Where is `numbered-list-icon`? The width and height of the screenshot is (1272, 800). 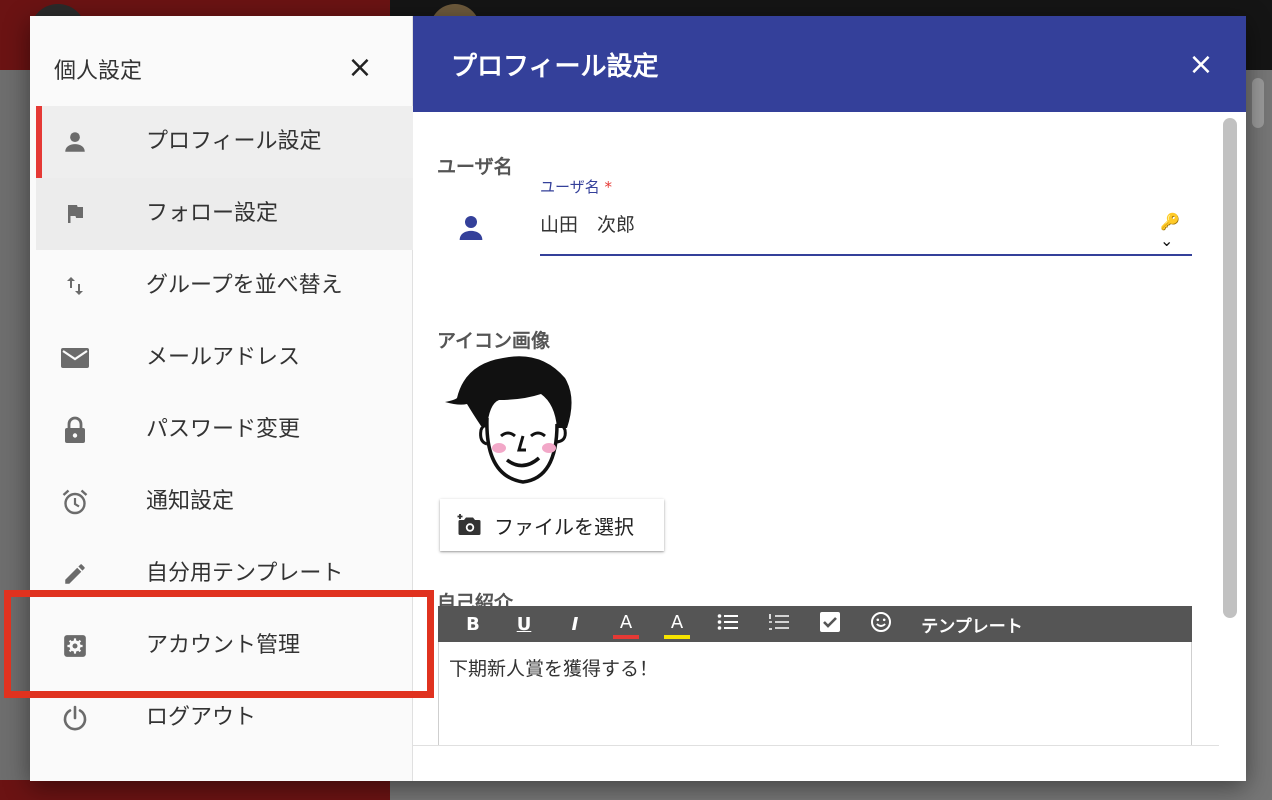
numbered-list-icon is located at coordinates (779, 624).